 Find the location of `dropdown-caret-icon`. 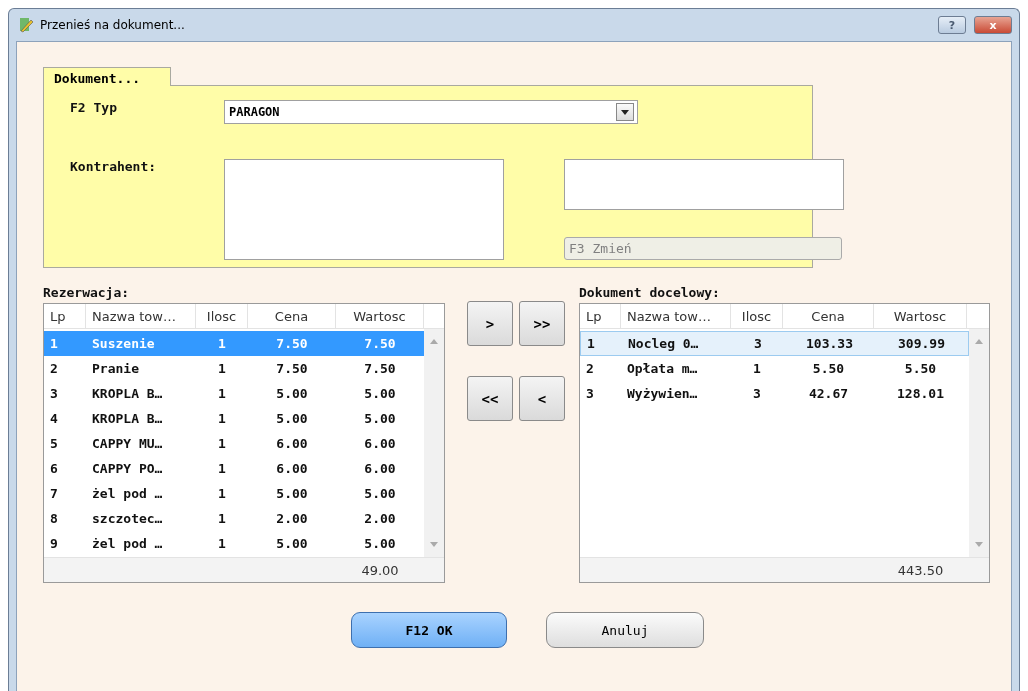

dropdown-caret-icon is located at coordinates (625, 112).